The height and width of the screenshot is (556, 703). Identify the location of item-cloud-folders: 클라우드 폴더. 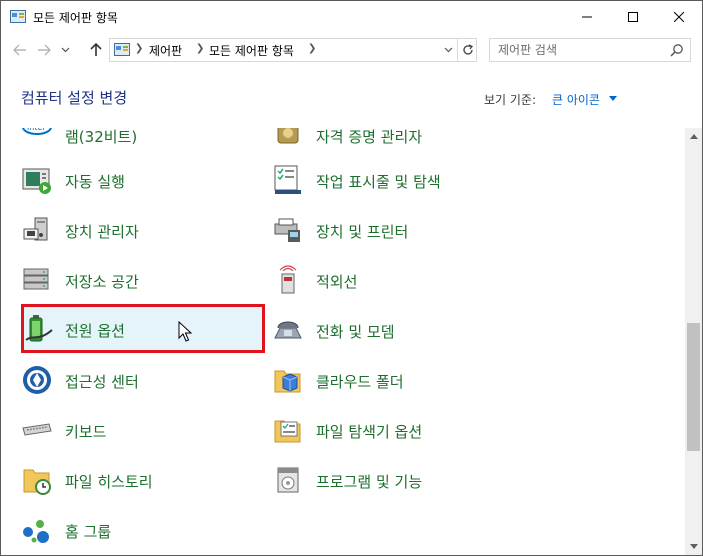
(402, 380).